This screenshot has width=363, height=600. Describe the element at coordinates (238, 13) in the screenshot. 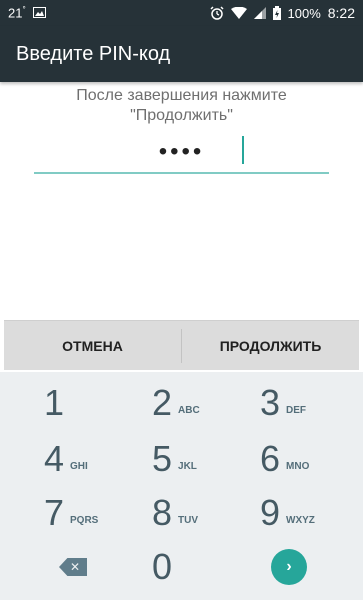

I see `wifi-icon` at that location.